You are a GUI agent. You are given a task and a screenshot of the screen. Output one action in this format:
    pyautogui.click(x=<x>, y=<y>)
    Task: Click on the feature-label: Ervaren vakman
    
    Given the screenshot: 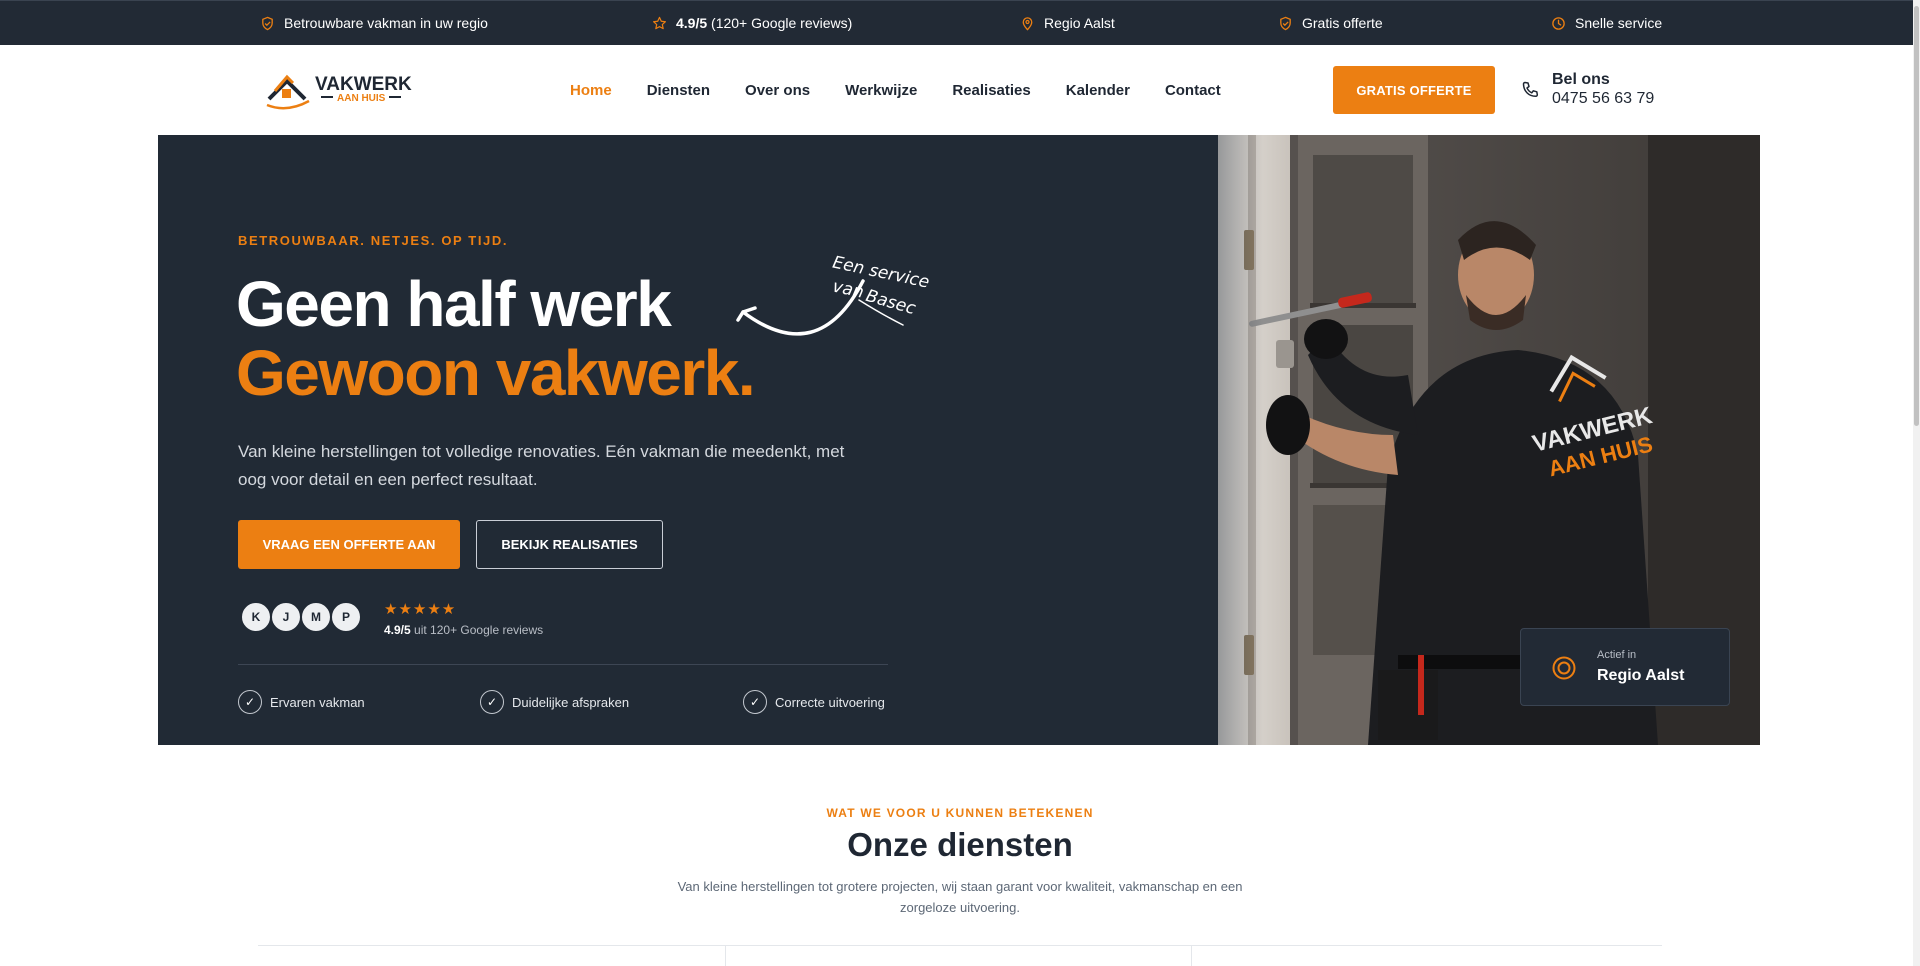 What is the action you would take?
    pyautogui.click(x=317, y=702)
    